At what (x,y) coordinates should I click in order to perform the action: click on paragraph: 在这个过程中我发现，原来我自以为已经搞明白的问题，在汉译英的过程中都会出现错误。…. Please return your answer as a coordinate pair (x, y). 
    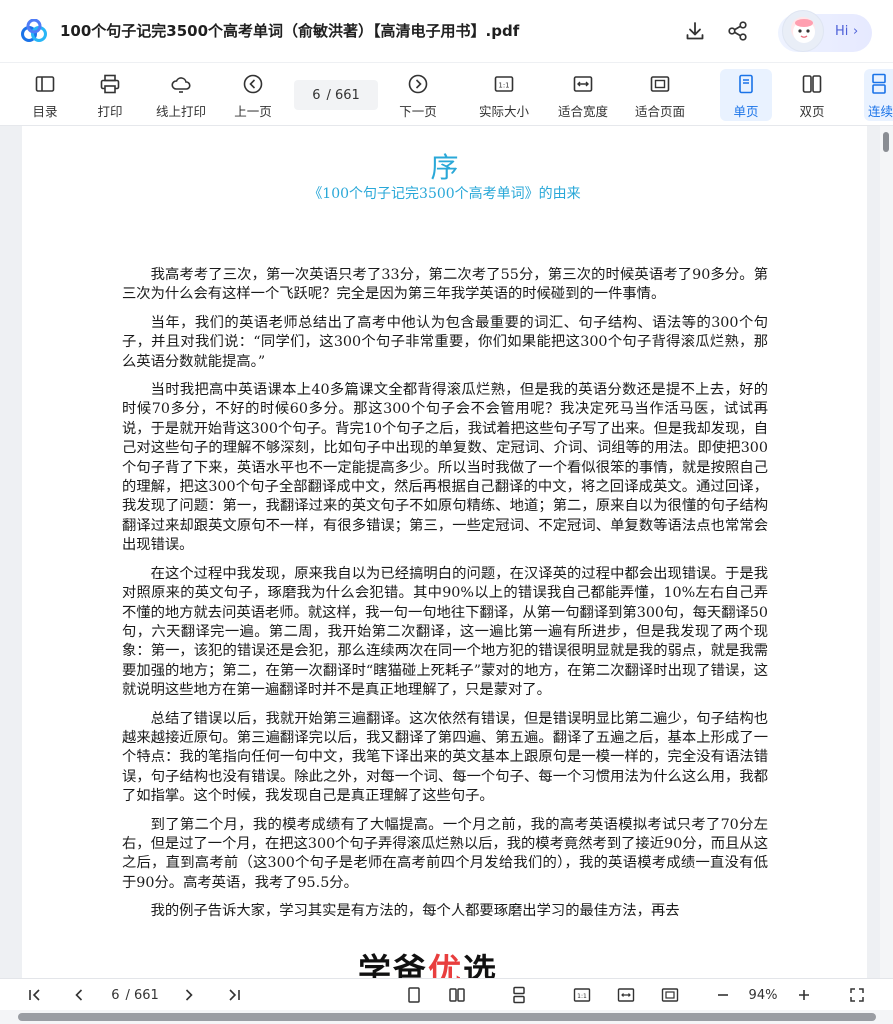
    Looking at the image, I should click on (445, 632).